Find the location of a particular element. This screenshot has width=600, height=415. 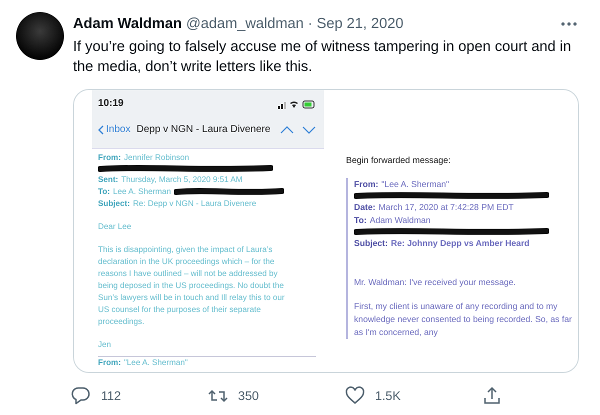

email-body-text: Dear Lee is located at coordinates (115, 227).